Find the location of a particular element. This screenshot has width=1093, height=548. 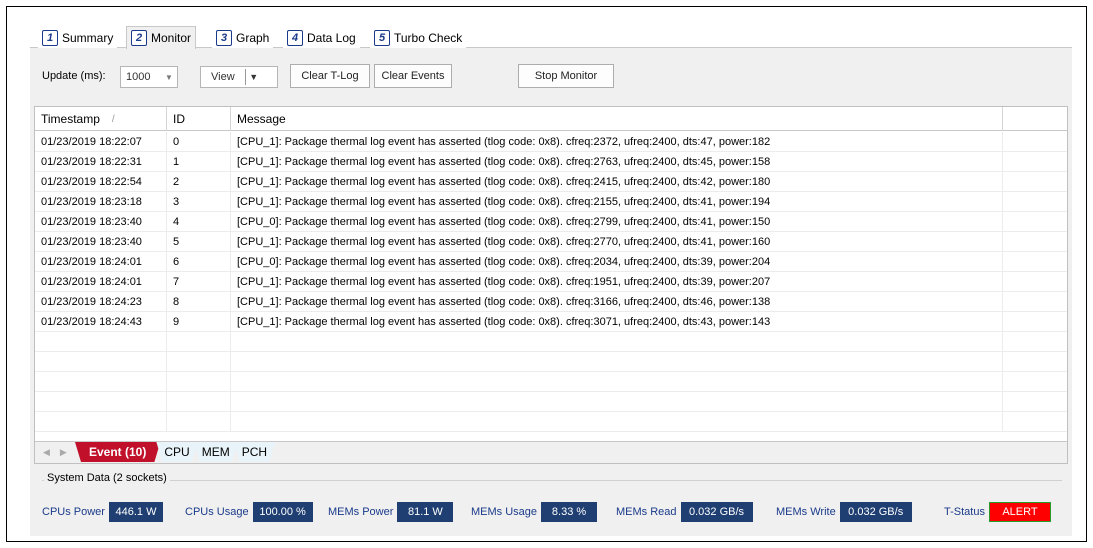

tab-number-icon: 1 is located at coordinates (50, 37).